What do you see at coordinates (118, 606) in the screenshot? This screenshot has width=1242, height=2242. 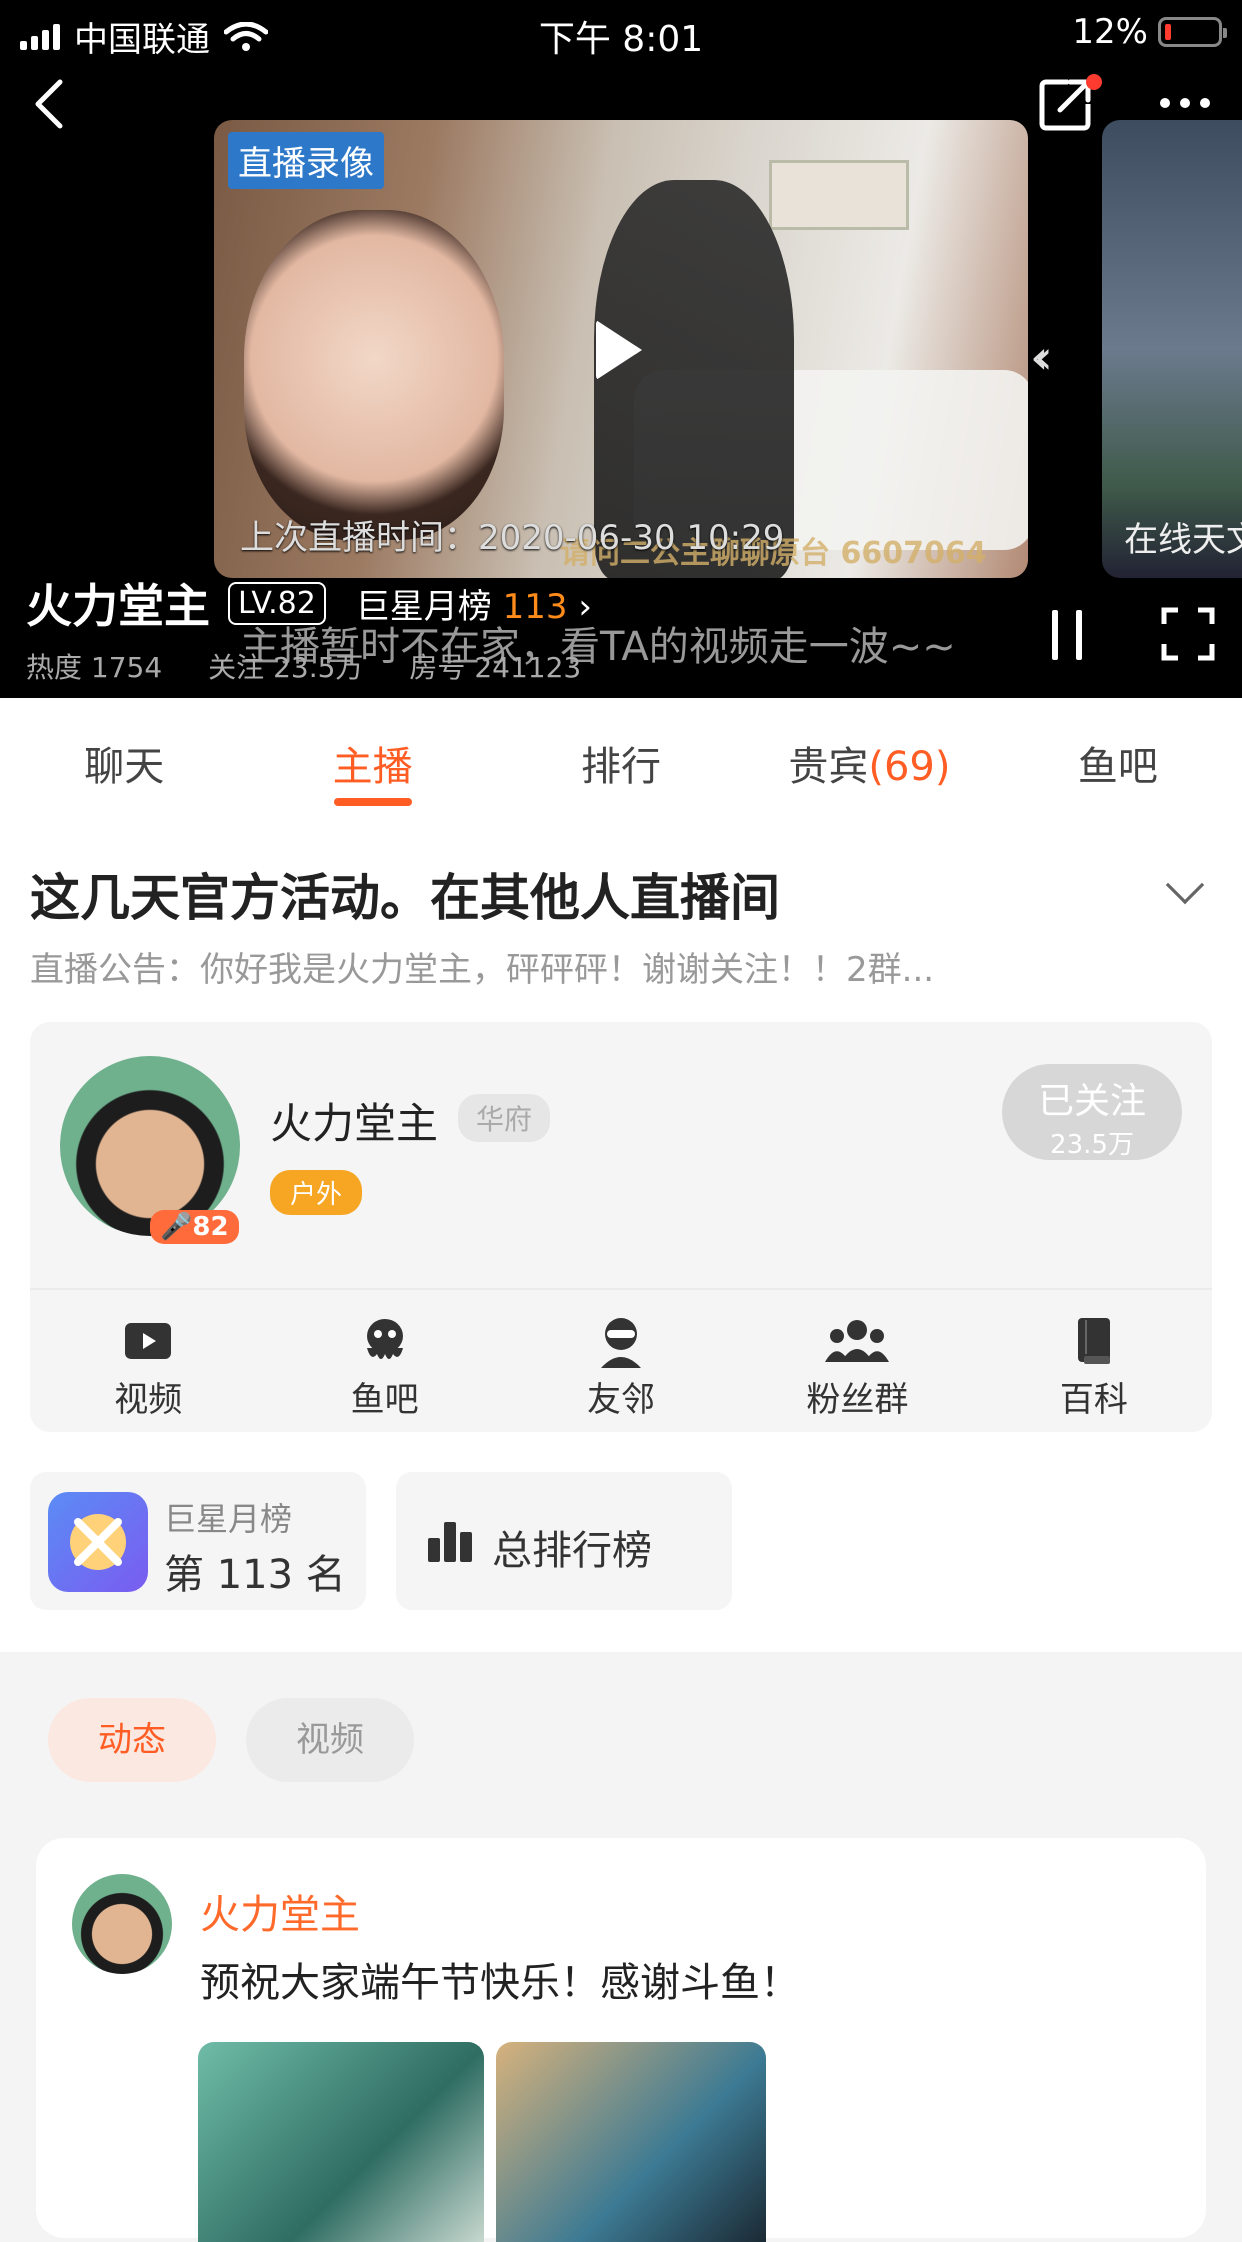 I see `anchor-name: 火力堂主` at bounding box center [118, 606].